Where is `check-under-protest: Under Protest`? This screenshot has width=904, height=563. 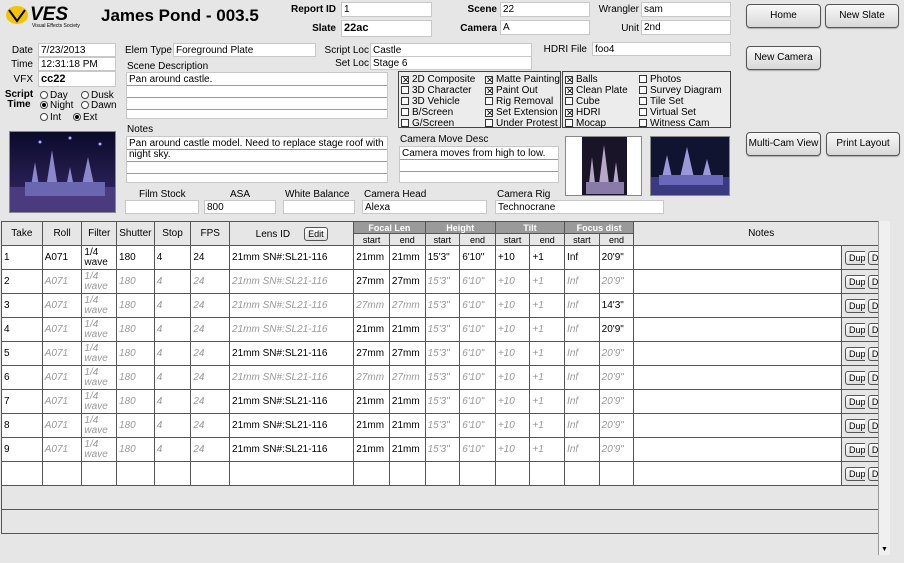
check-under-protest: Under Protest is located at coordinates (521, 123).